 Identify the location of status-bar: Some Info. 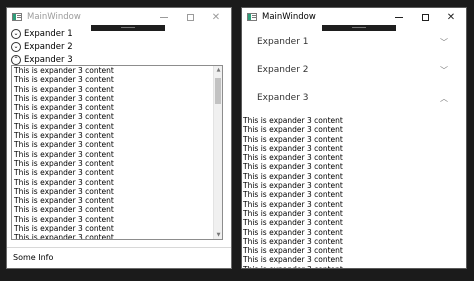
(119, 257).